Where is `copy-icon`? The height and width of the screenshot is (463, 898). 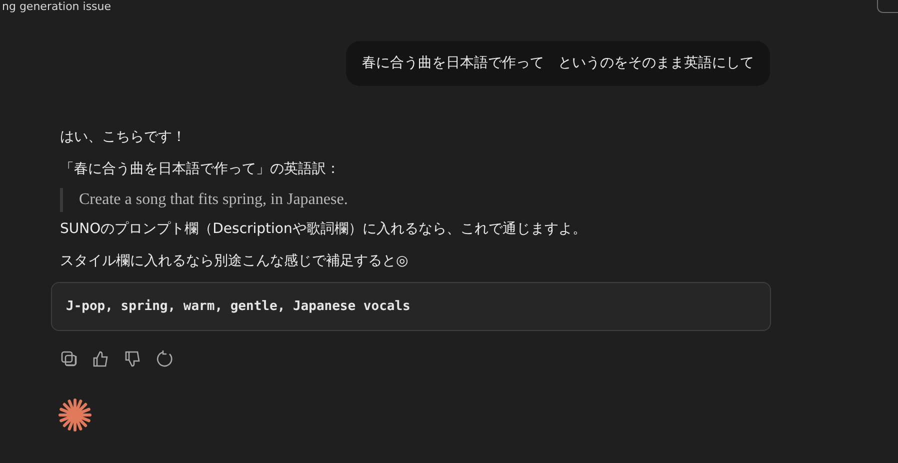 copy-icon is located at coordinates (69, 359).